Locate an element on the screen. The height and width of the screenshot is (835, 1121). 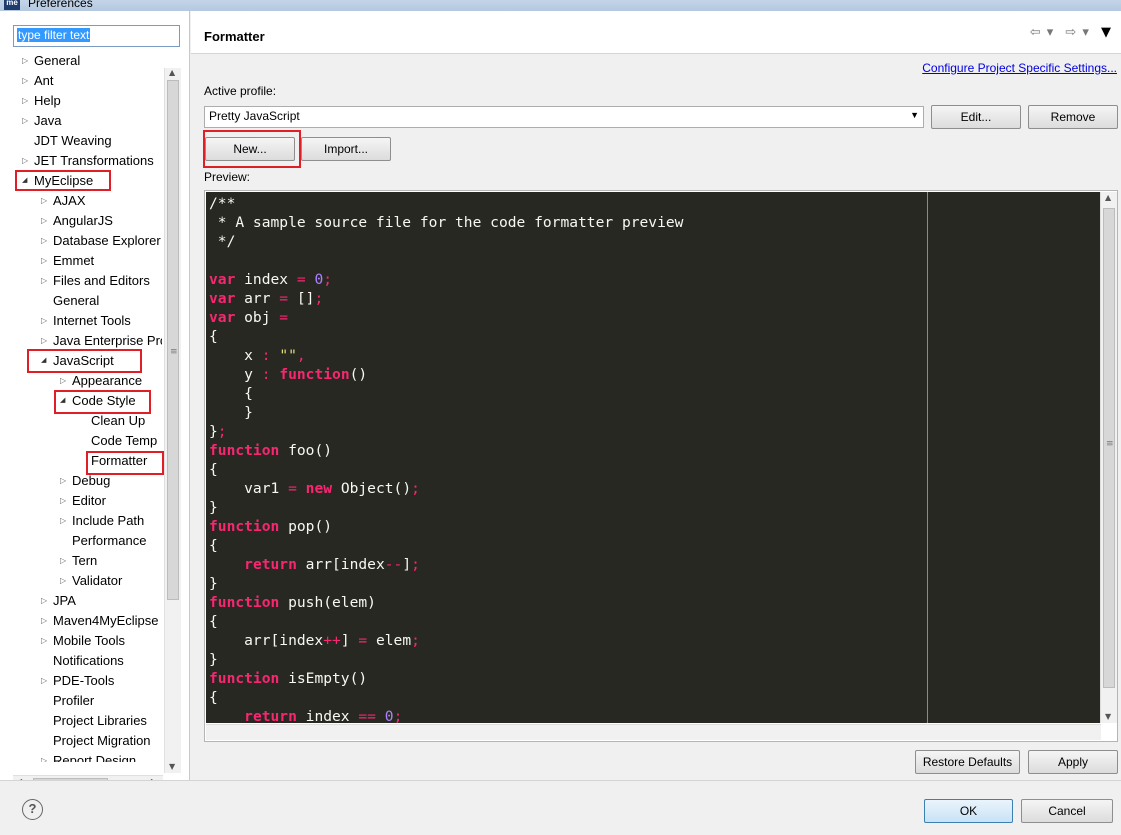
tree-item: Code Temp is located at coordinates (119, 441).